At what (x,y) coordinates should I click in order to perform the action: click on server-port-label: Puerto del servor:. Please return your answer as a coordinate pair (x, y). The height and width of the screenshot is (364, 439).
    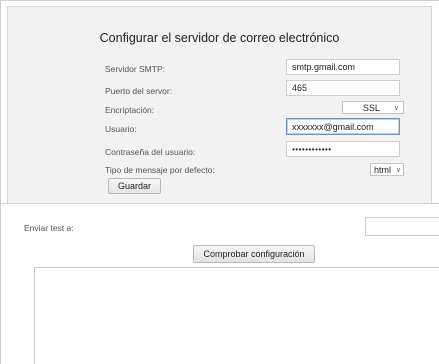
    Looking at the image, I should click on (139, 91).